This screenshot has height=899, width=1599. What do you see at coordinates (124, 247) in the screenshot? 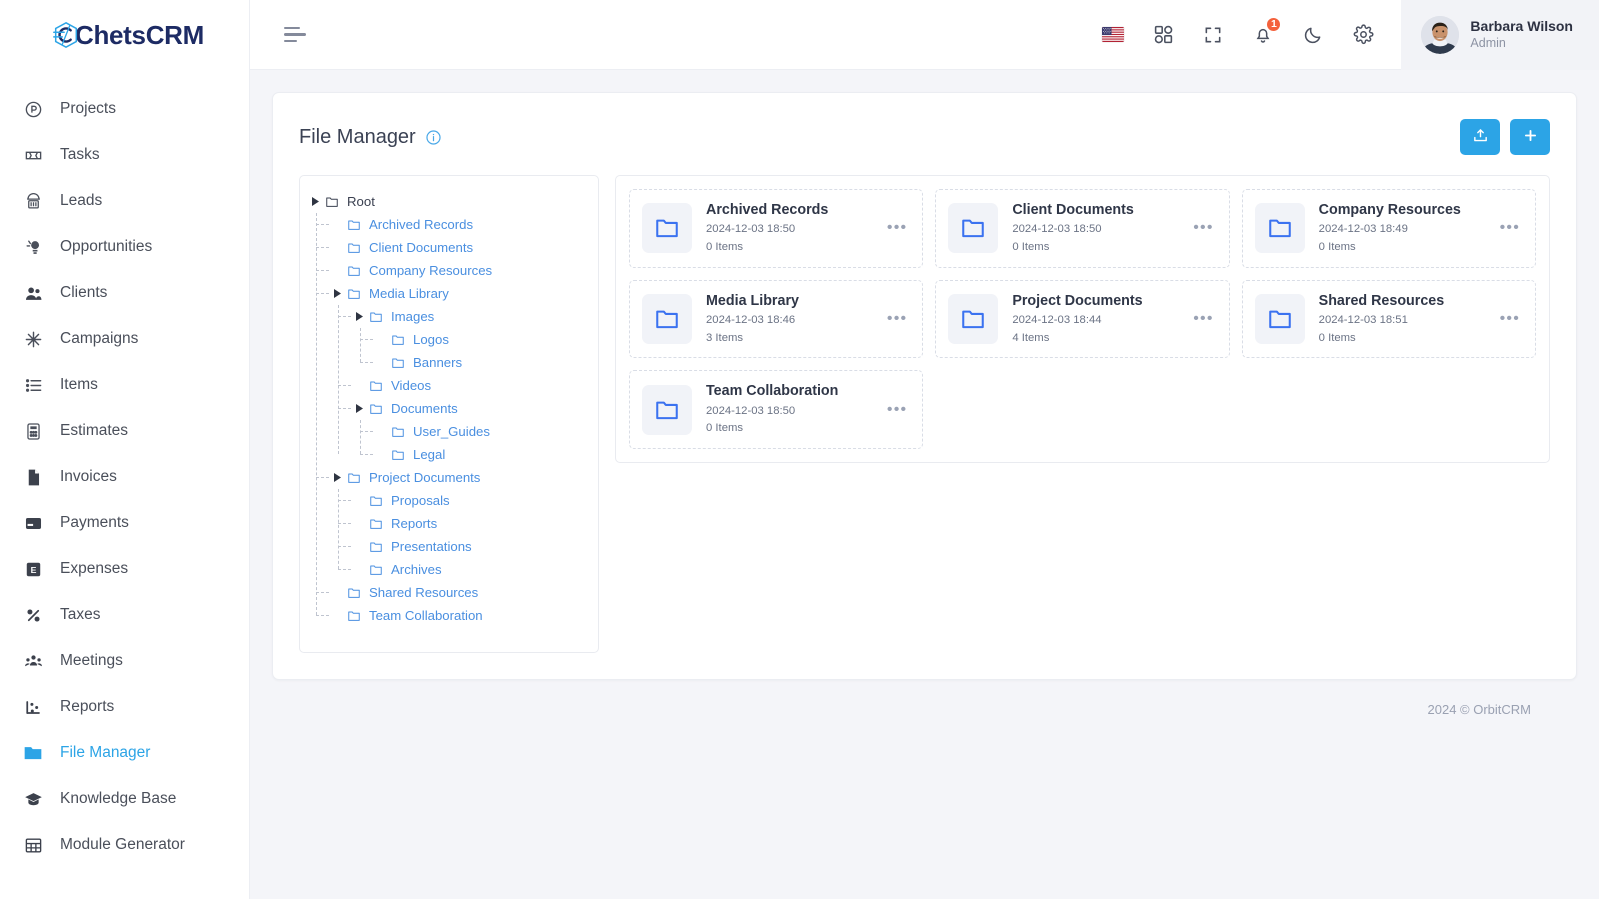
I see `sidebar-item-opportunities: Opportunities` at bounding box center [124, 247].